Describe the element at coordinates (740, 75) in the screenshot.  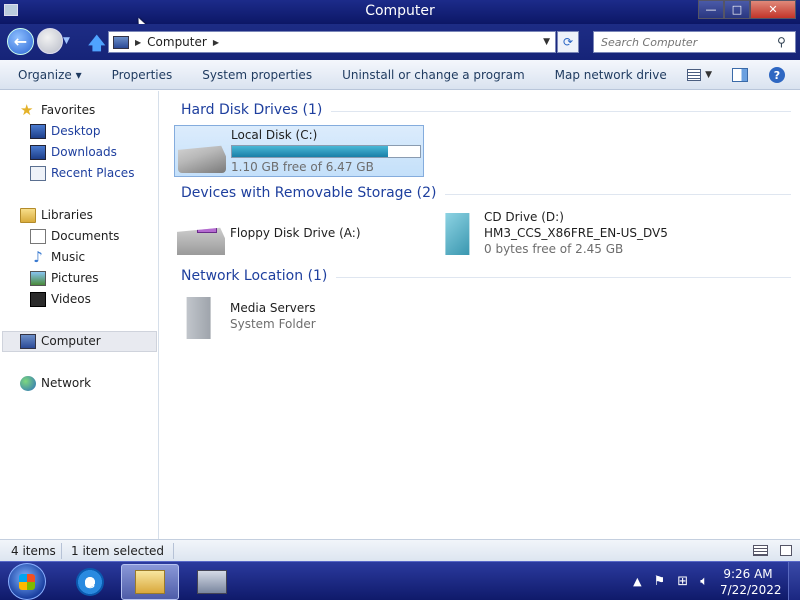
I see `preview-pane-icon` at that location.